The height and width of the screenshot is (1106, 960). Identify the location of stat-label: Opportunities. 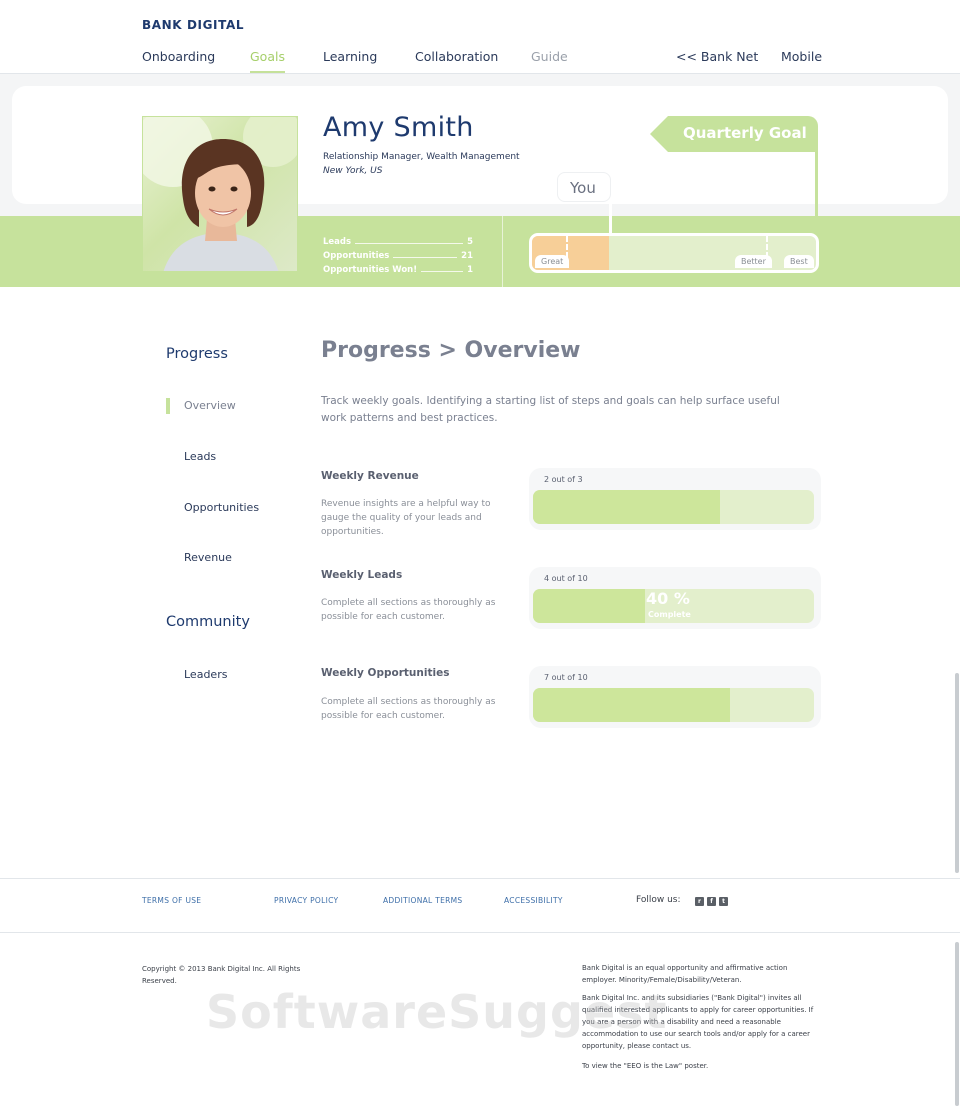
(356, 256).